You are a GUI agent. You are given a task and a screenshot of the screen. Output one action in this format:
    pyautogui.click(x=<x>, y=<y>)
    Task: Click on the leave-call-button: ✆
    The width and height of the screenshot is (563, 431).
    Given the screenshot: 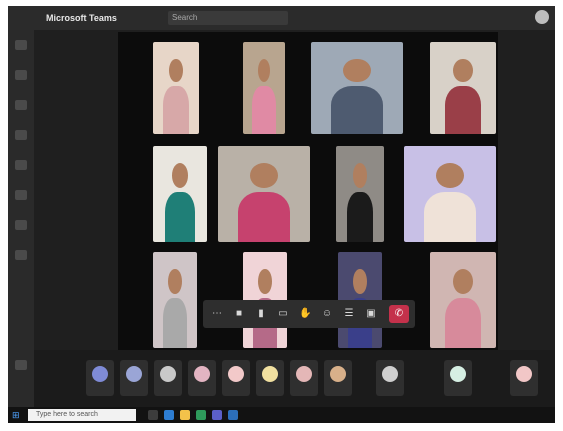 What is the action you would take?
    pyautogui.click(x=399, y=314)
    